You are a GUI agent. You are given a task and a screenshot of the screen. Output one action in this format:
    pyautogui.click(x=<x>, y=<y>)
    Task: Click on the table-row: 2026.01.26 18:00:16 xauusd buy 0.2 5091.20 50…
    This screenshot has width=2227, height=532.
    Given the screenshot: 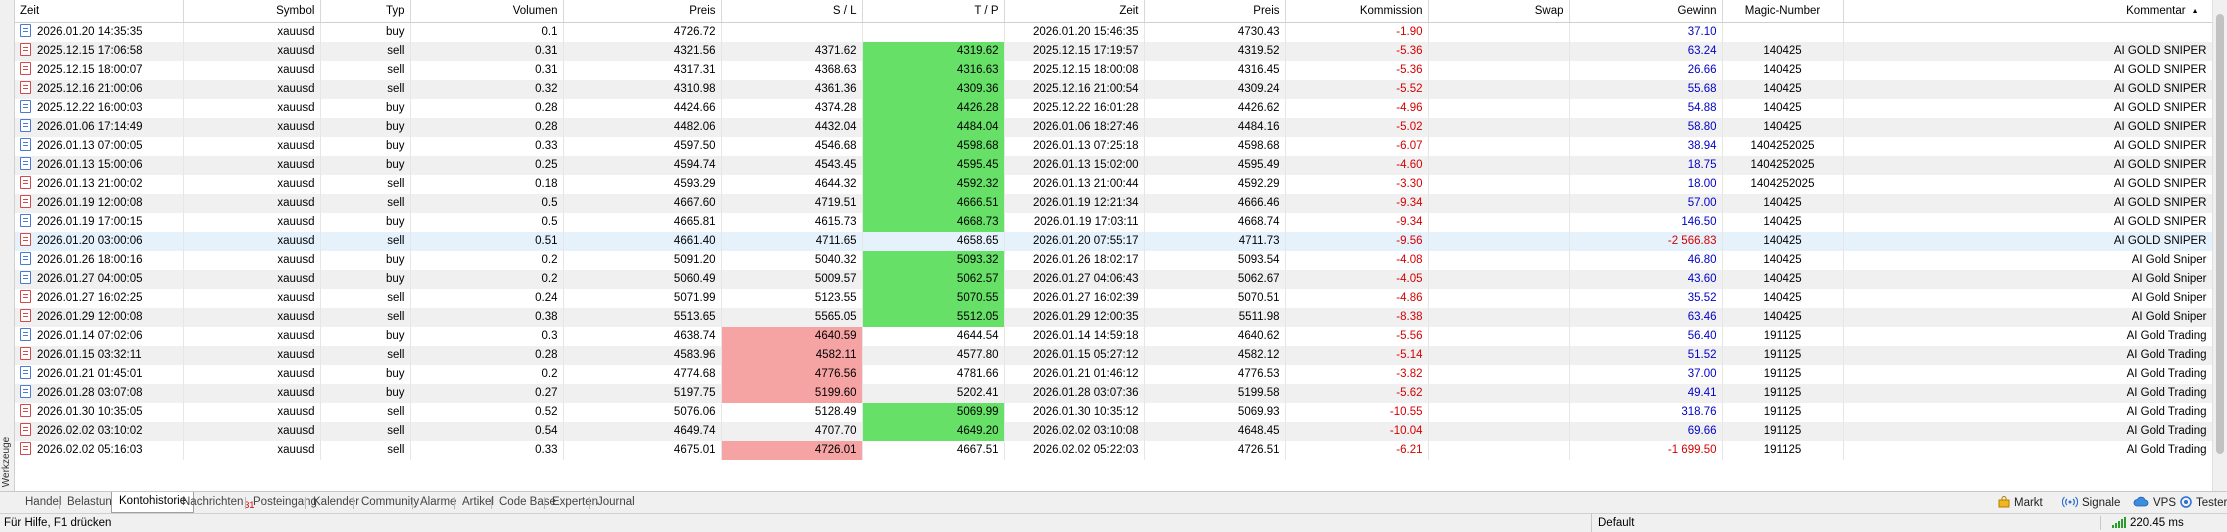 What is the action you would take?
    pyautogui.click(x=1113, y=260)
    